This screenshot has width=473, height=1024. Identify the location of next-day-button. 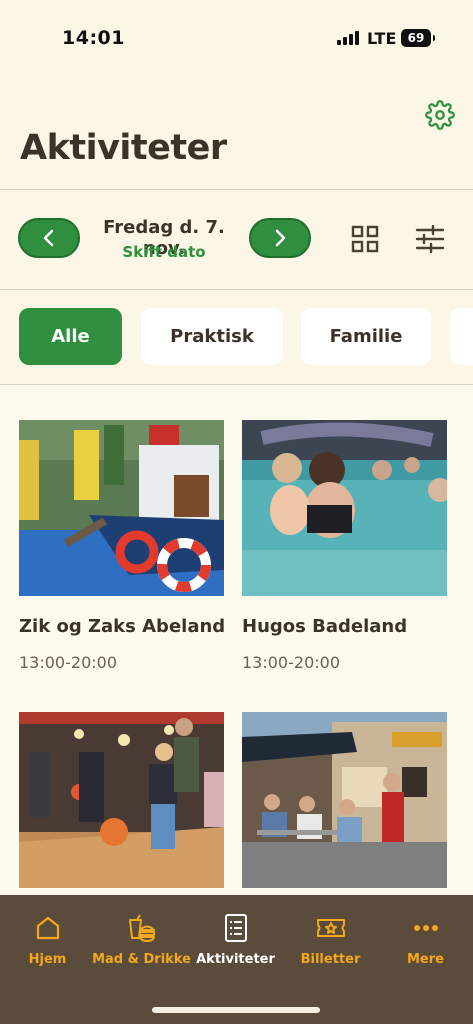
(280, 238).